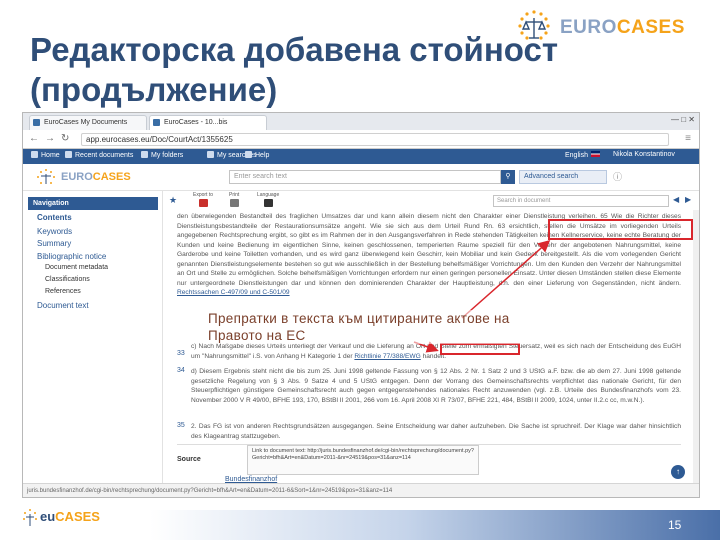 Image resolution: width=720 pixels, height=540 pixels. What do you see at coordinates (93, 203) in the screenshot?
I see `sidebar-title: Navigation` at bounding box center [93, 203].